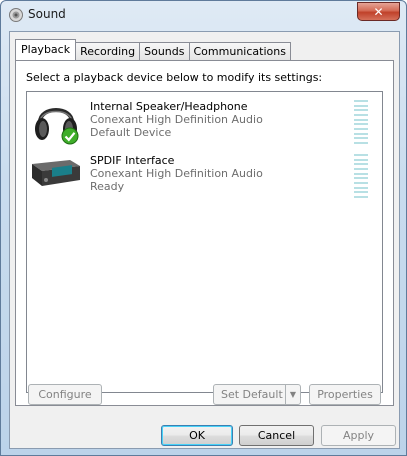 This screenshot has height=456, width=407. What do you see at coordinates (169, 106) in the screenshot?
I see `device-name: Internal Speaker/Headphone` at bounding box center [169, 106].